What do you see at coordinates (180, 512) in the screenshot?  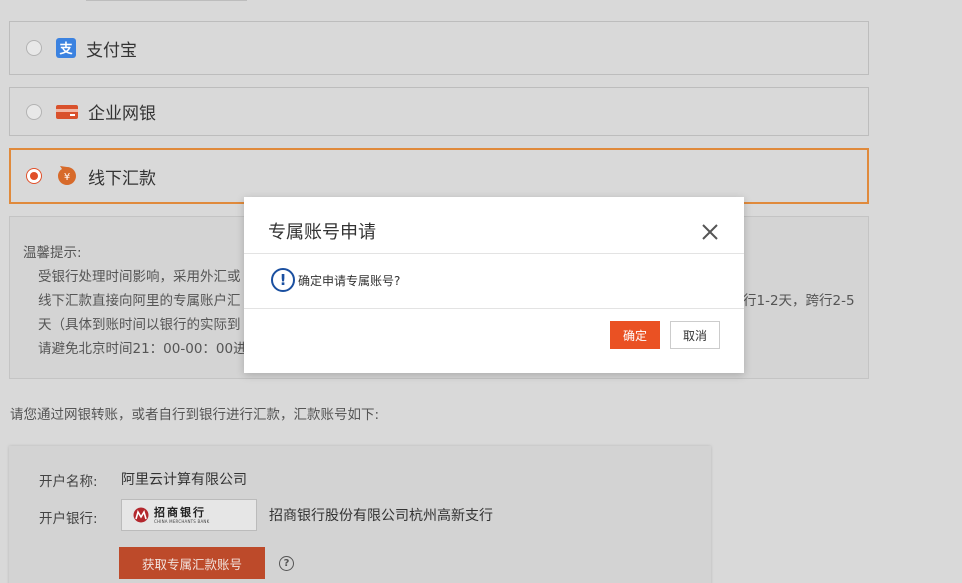 I see `bank-logo-cn: 招商银行` at bounding box center [180, 512].